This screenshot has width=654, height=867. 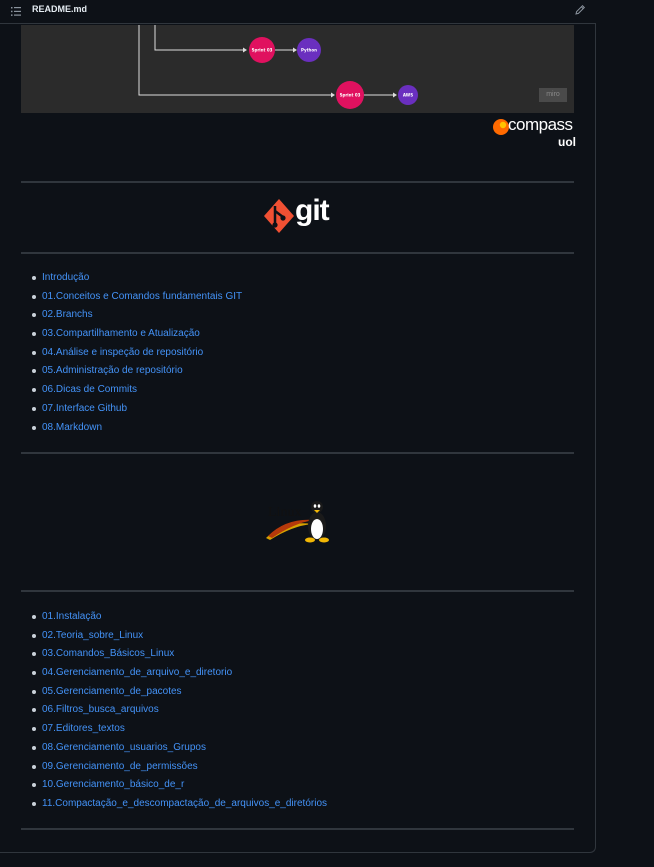 I want to click on list-icon, so click(x=16, y=11).